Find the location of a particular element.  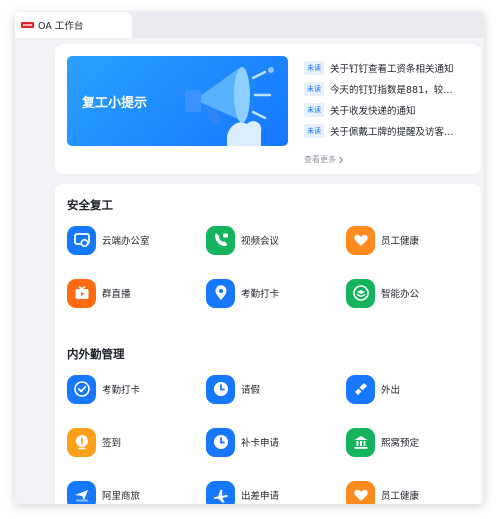

live-tv-icon is located at coordinates (81, 293).